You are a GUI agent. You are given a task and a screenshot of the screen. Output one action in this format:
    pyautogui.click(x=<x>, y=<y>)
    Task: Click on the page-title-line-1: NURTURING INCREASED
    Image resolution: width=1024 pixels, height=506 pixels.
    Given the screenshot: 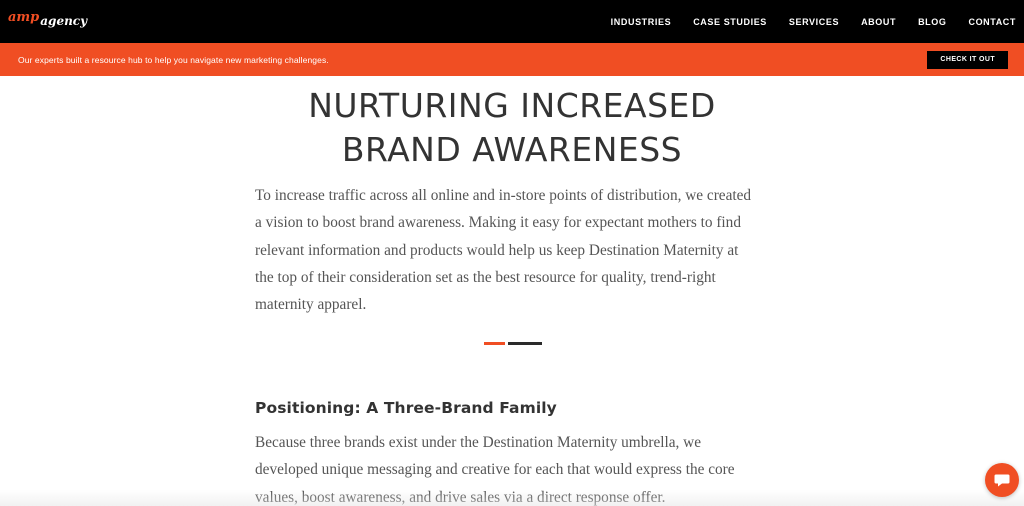 What is the action you would take?
    pyautogui.click(x=512, y=105)
    